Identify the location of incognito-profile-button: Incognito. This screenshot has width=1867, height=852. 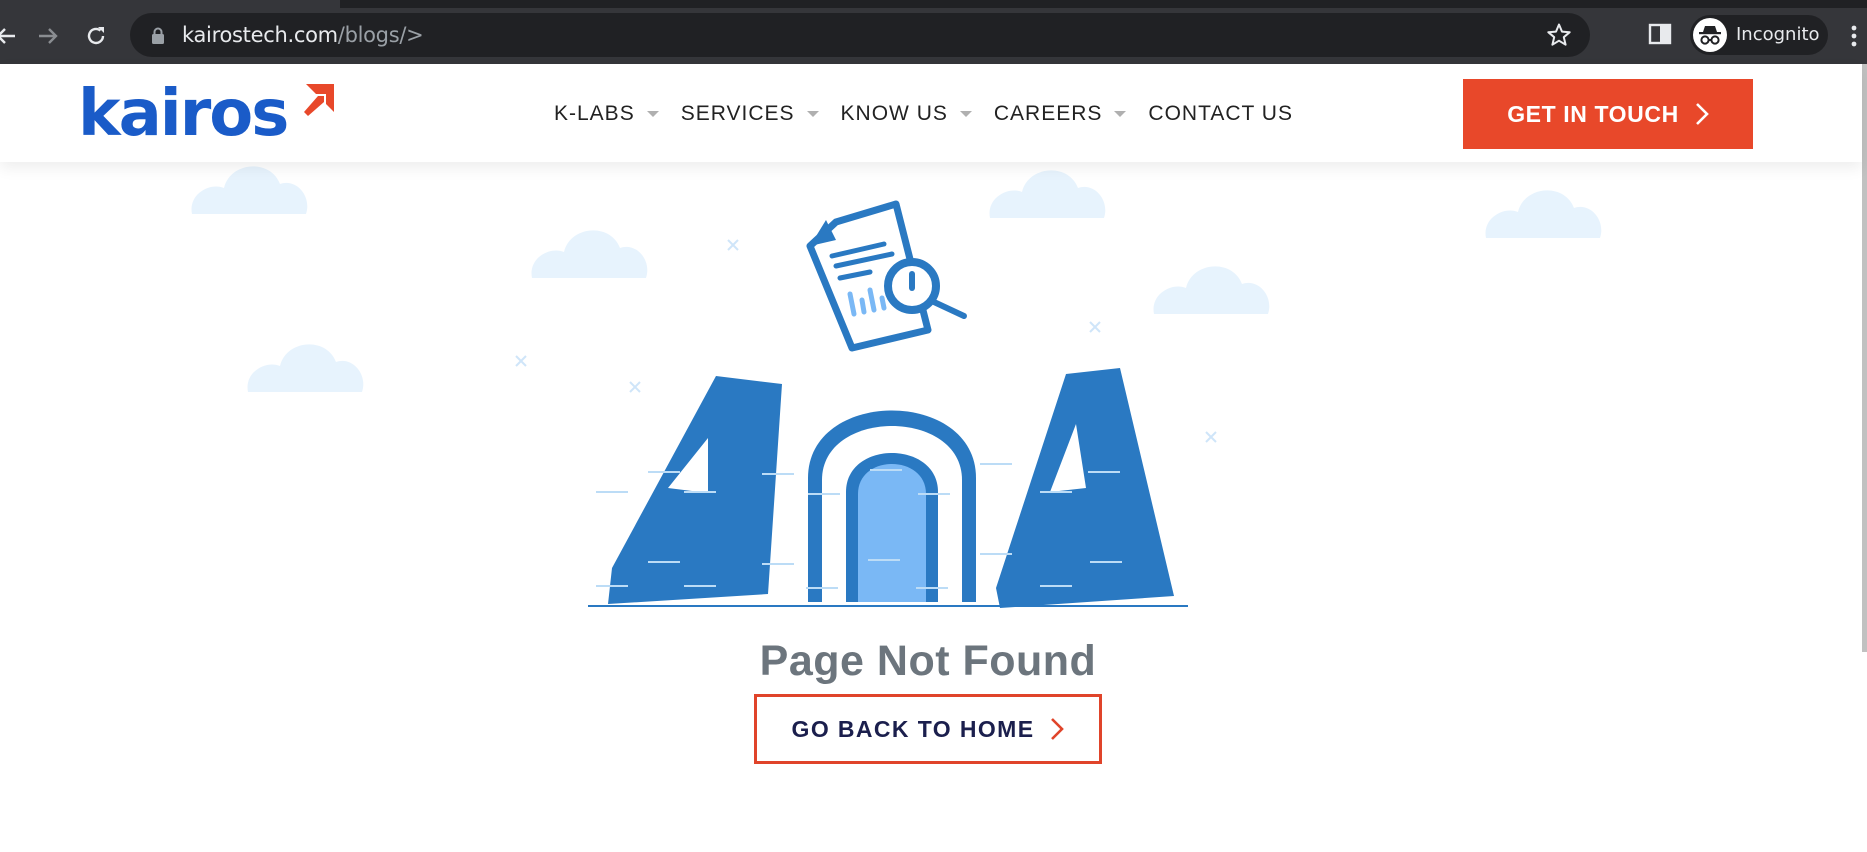
(1759, 35).